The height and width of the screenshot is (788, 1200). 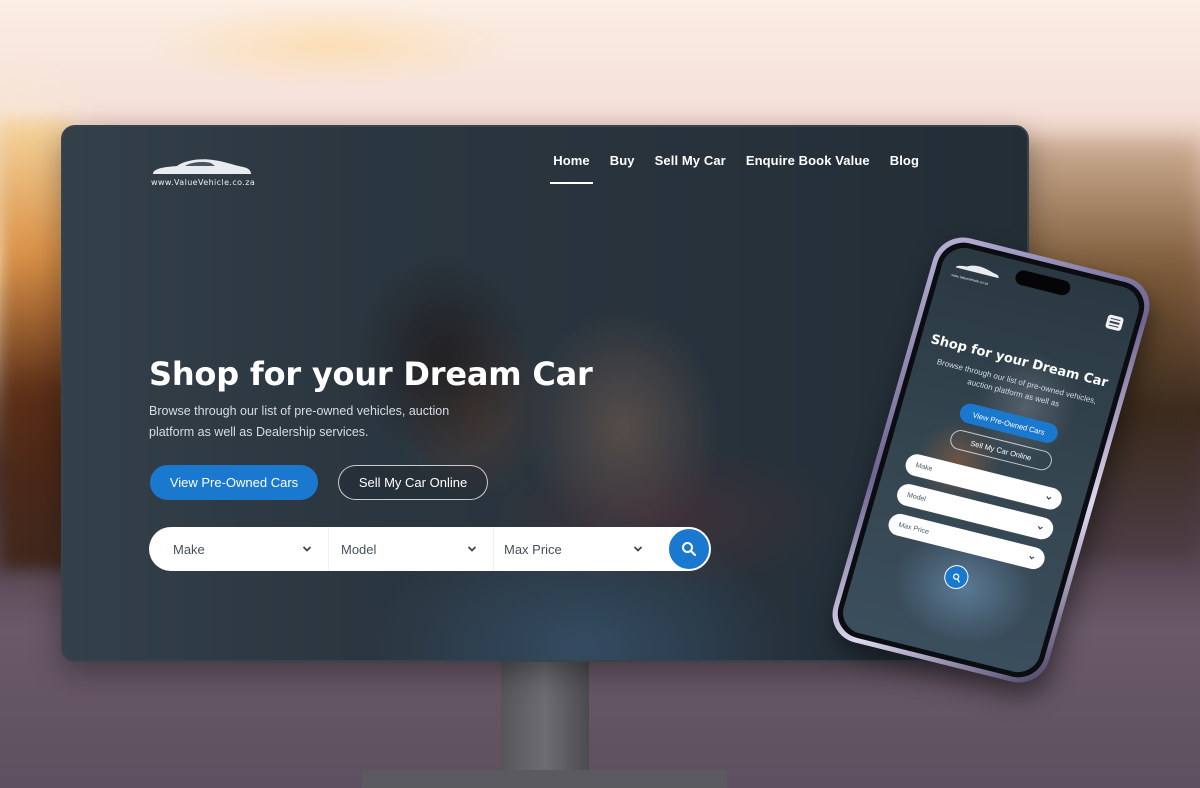 What do you see at coordinates (544, 779) in the screenshot?
I see `monitor-stand-base` at bounding box center [544, 779].